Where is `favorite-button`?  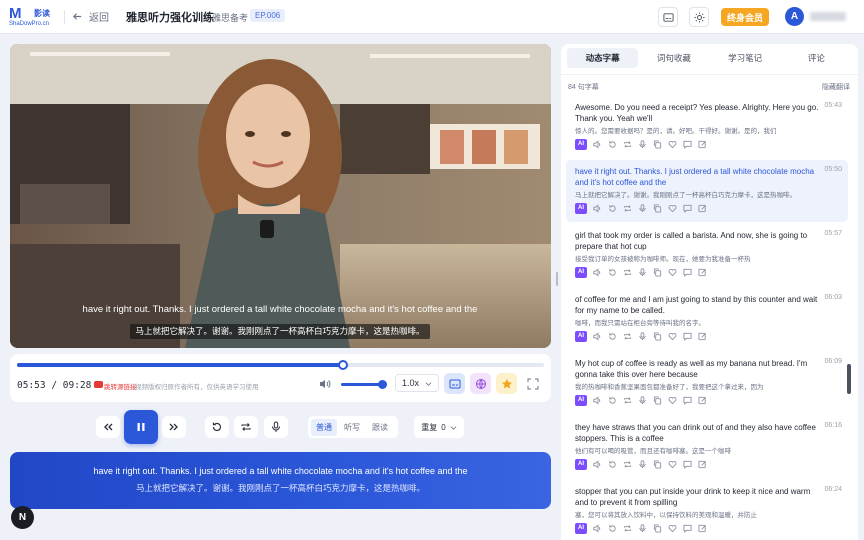 favorite-button is located at coordinates (506, 383).